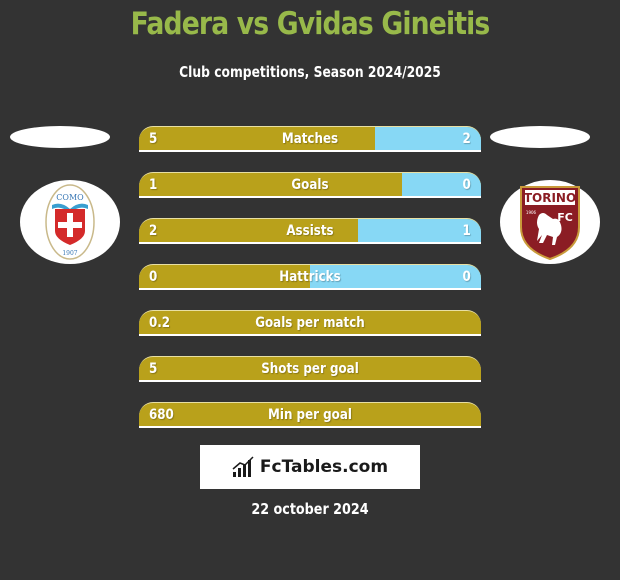 This screenshot has height=580, width=620. I want to click on left-player-placeholder, so click(60, 137).